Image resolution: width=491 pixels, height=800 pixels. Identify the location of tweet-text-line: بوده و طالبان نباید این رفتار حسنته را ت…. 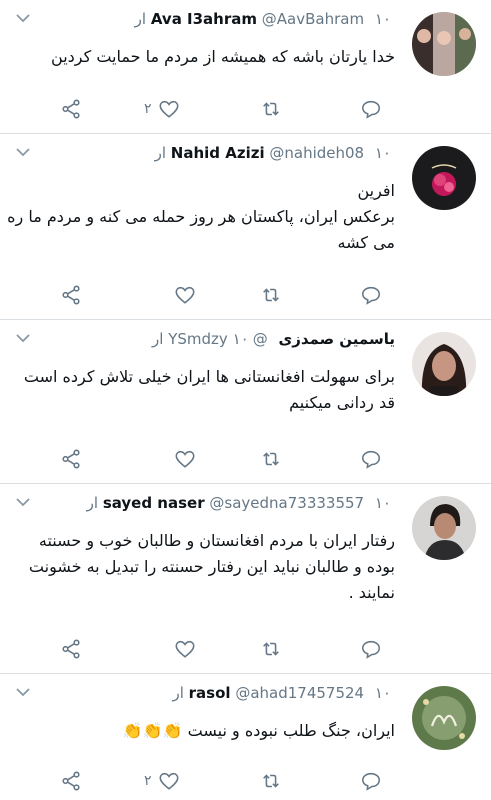
(211, 566).